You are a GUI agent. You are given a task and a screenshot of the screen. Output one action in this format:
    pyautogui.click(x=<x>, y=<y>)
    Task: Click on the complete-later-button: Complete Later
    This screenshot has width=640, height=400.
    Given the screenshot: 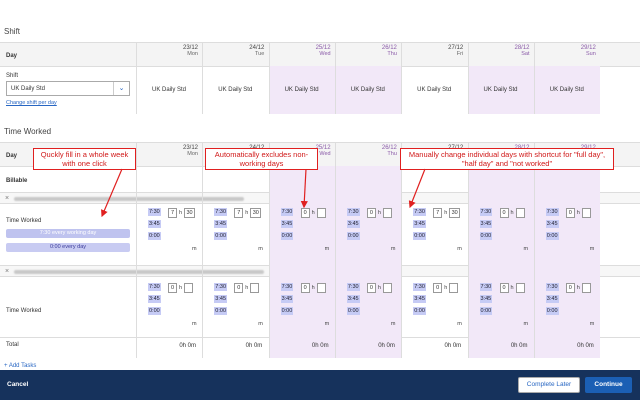 What is the action you would take?
    pyautogui.click(x=549, y=385)
    